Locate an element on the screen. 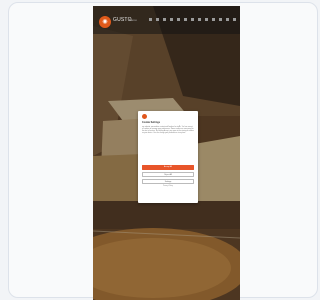  cookie-icon is located at coordinates (144, 116).